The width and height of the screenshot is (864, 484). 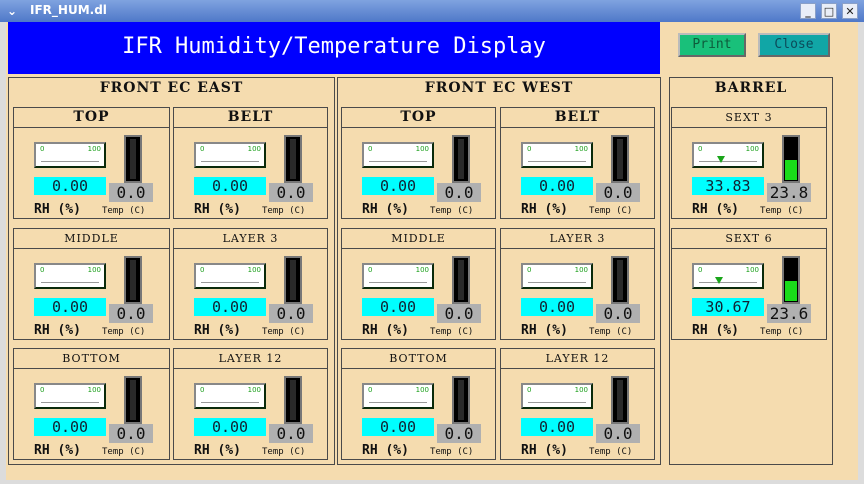 I want to click on region-title: FRONT EC EAST, so click(x=171, y=88).